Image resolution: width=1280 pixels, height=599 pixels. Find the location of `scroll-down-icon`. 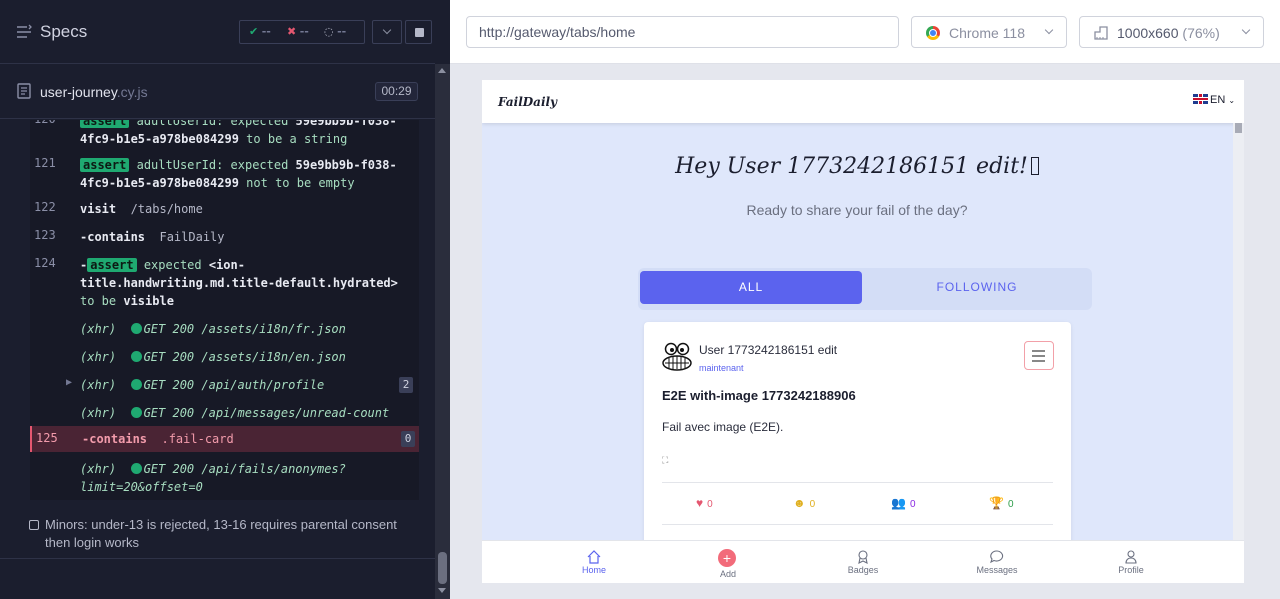

scroll-down-icon is located at coordinates (442, 590).